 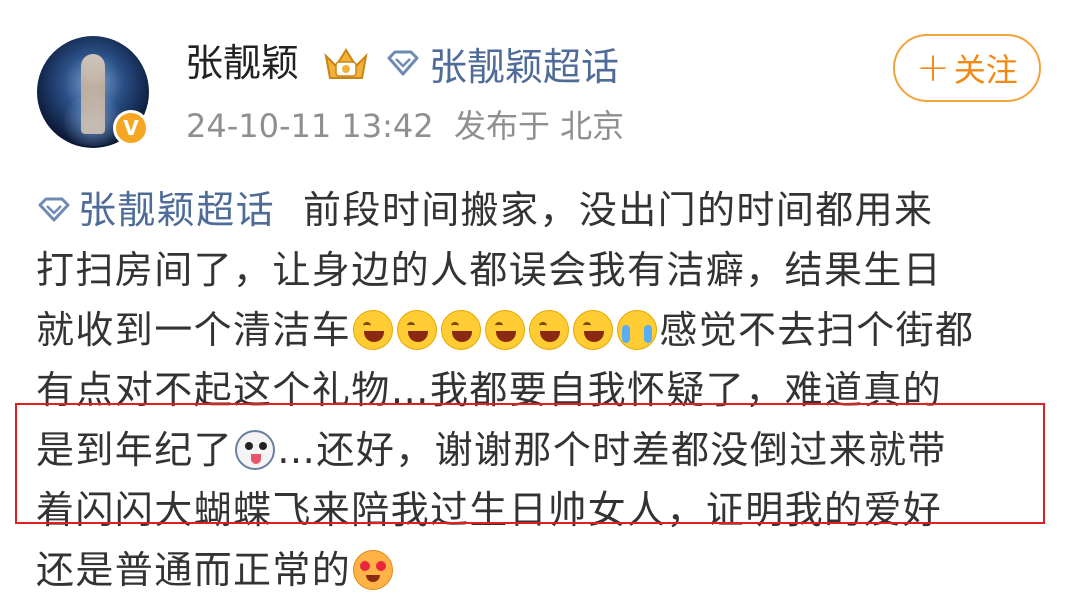 What do you see at coordinates (524, 66) in the screenshot?
I see `supertopic-label: 张靓颖超话` at bounding box center [524, 66].